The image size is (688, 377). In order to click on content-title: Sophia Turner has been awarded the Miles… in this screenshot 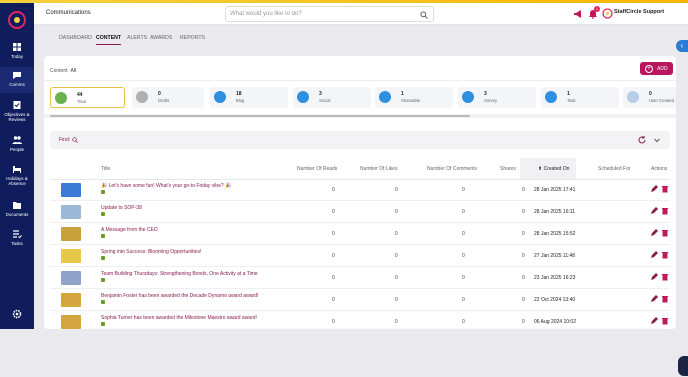, I will do `click(179, 318)`.